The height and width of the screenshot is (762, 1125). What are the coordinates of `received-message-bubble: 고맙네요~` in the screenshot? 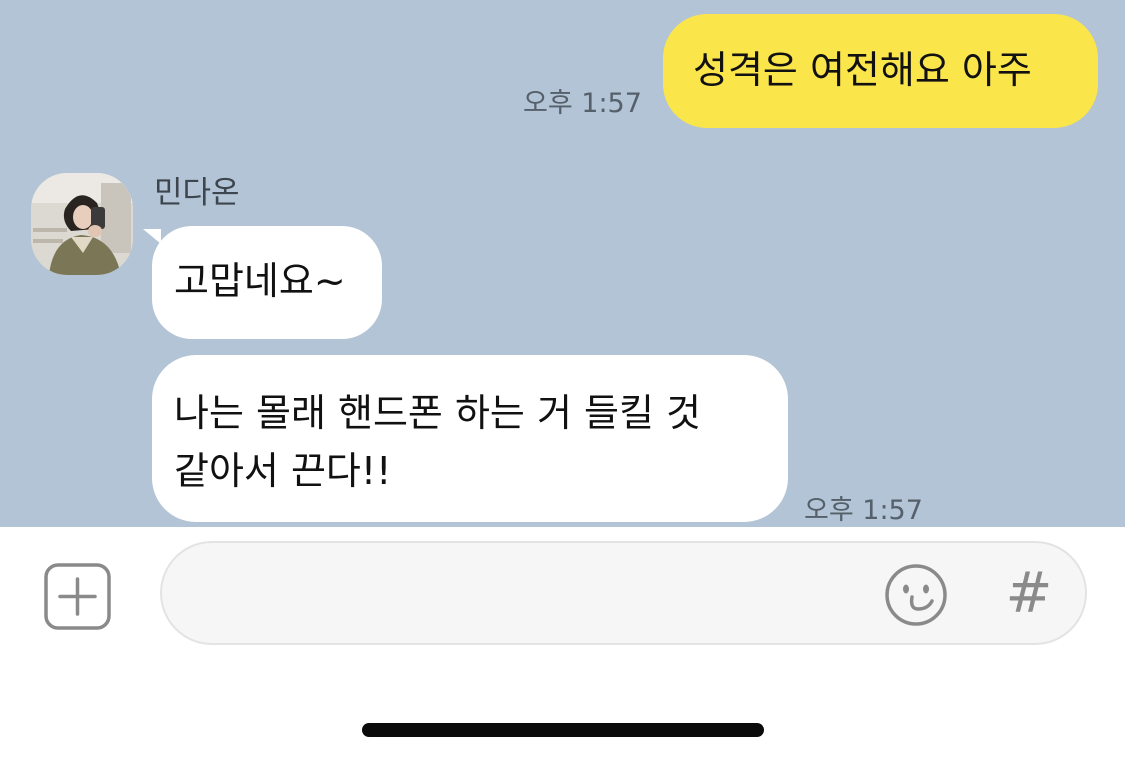 It's located at (267, 282).